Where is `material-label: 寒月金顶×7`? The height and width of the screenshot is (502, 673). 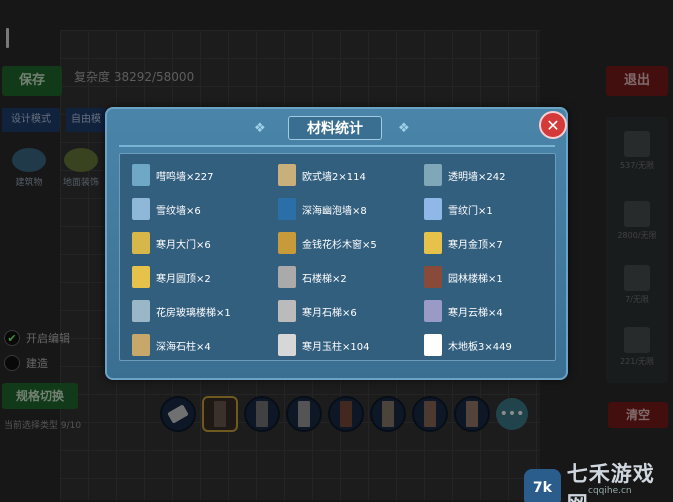
material-label: 寒月金顶×7 is located at coordinates (475, 245).